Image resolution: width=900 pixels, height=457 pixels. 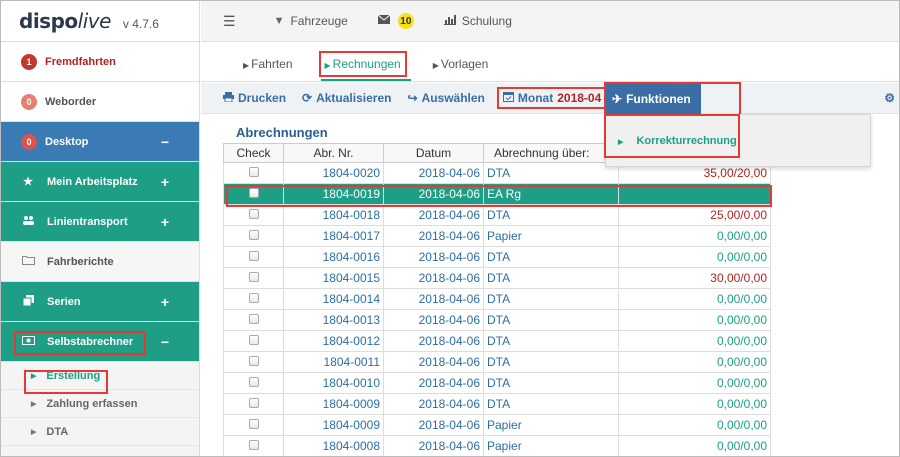 What do you see at coordinates (271, 69) in the screenshot?
I see `tab-fahrten: ▶ Fahrten` at bounding box center [271, 69].